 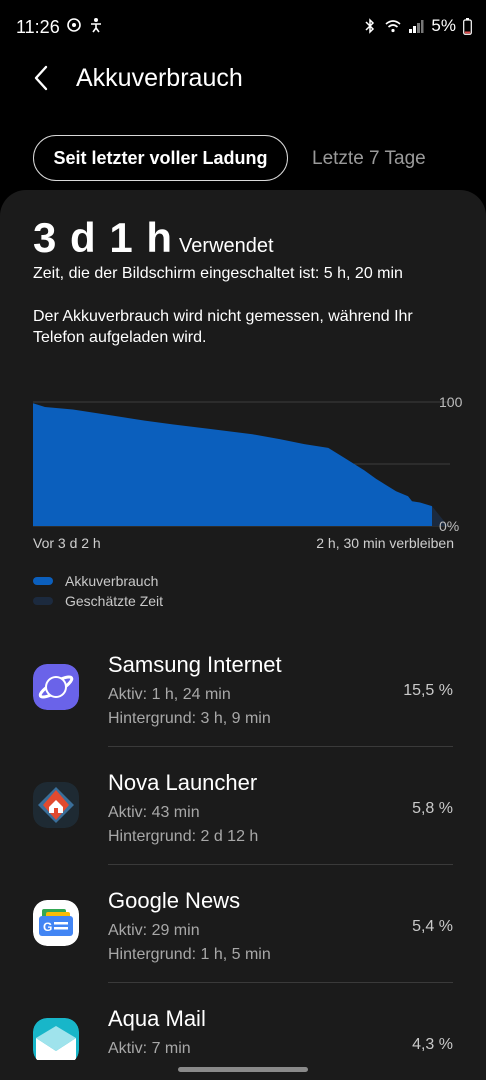 What do you see at coordinates (449, 526) in the screenshot?
I see `y-tick-bottom: 0%` at bounding box center [449, 526].